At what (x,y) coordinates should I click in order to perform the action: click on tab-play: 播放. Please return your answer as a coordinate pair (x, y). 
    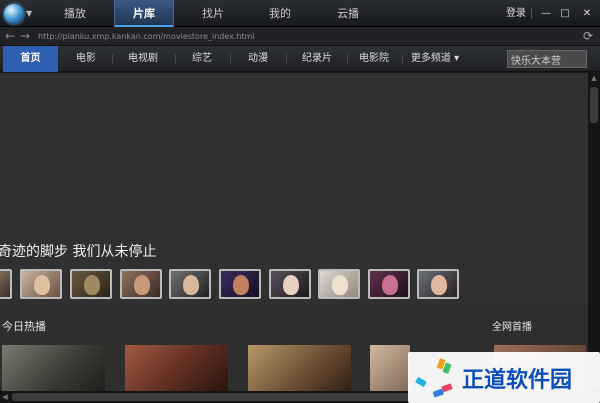
    Looking at the image, I should click on (75, 13).